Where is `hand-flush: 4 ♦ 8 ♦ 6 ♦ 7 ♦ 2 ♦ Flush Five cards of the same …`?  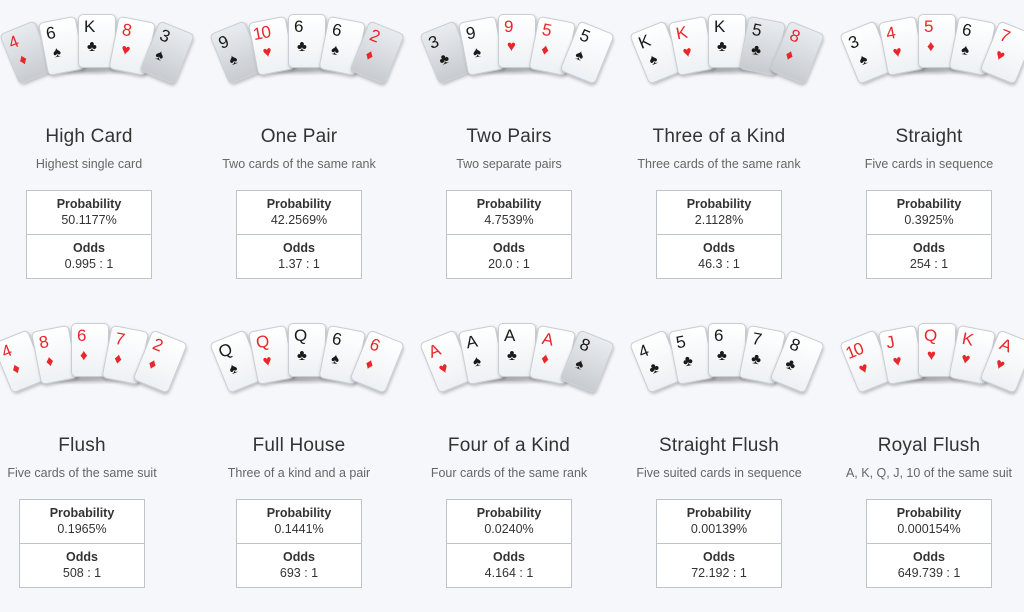
hand-flush: 4 ♦ 8 ♦ 6 ♦ 7 ♦ 2 ♦ Flush Five cards of the same … is located at coordinates (94, 448).